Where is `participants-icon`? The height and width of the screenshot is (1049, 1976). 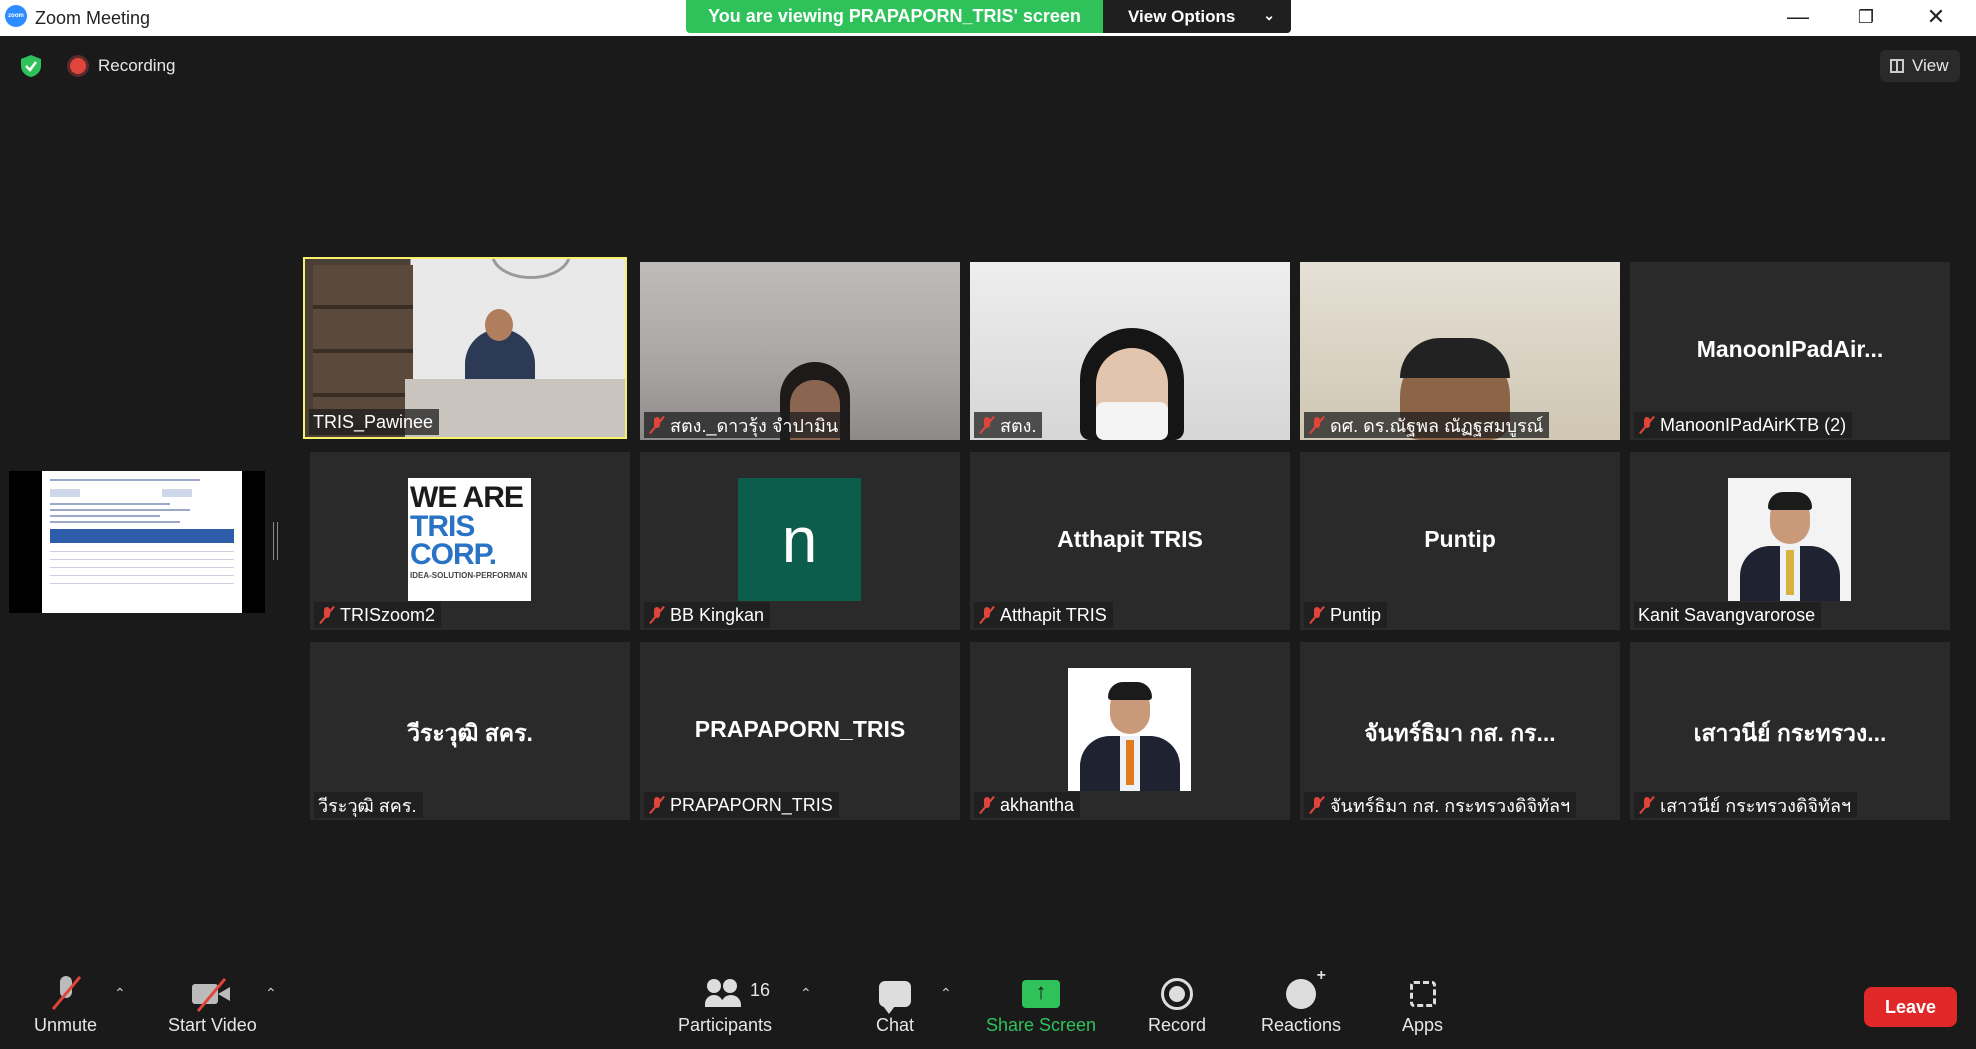
participants-icon is located at coordinates (725, 994).